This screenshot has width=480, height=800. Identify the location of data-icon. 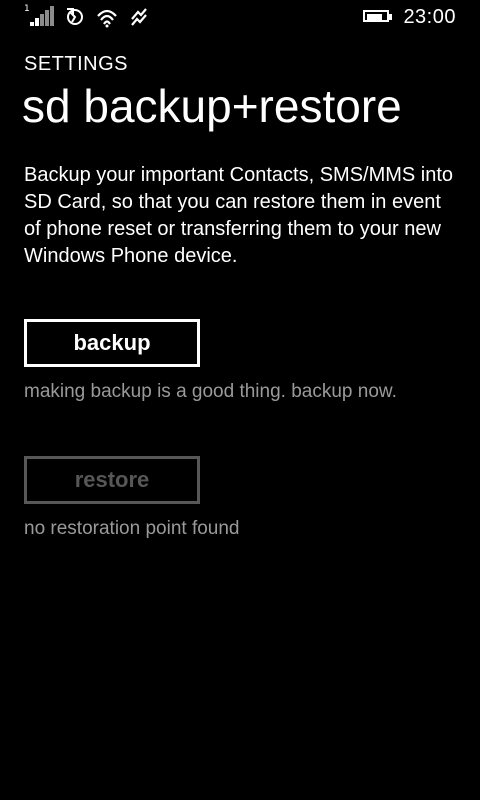
(139, 17).